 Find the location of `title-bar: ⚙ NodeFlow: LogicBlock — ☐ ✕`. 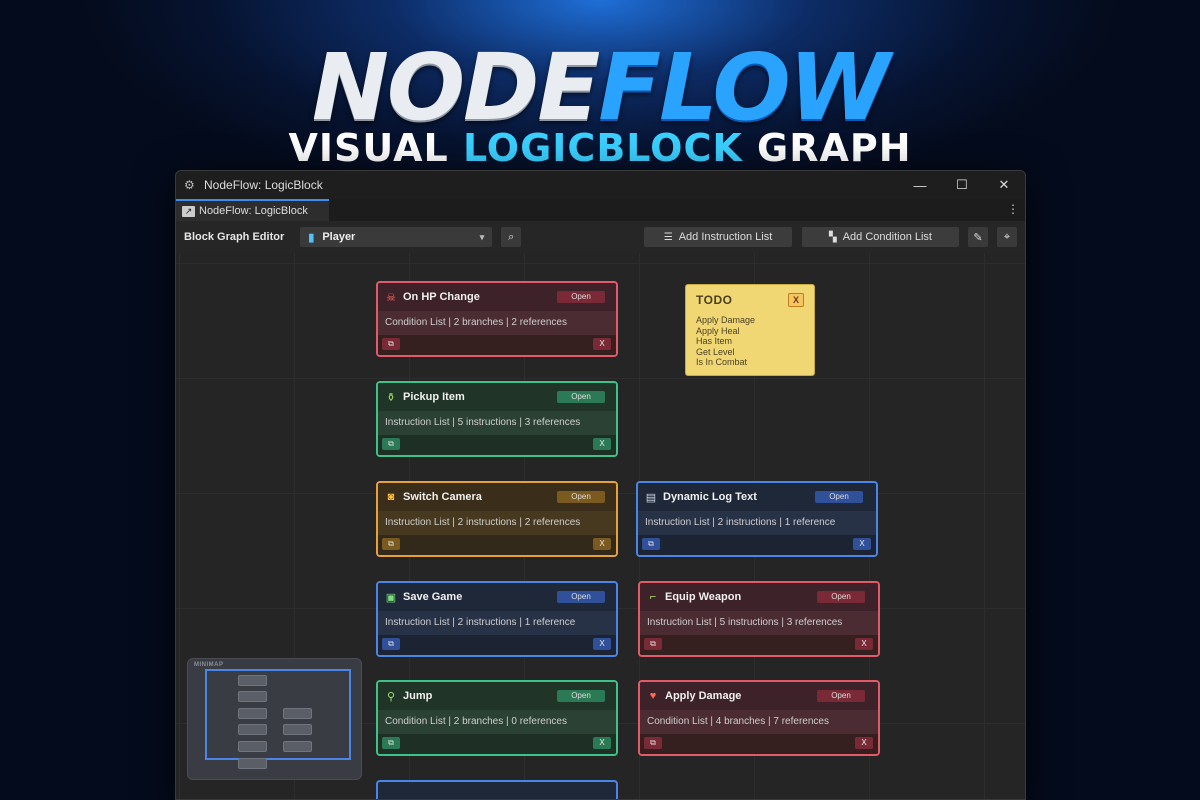

title-bar: ⚙ NodeFlow: LogicBlock — ☐ ✕ is located at coordinates (600, 185).